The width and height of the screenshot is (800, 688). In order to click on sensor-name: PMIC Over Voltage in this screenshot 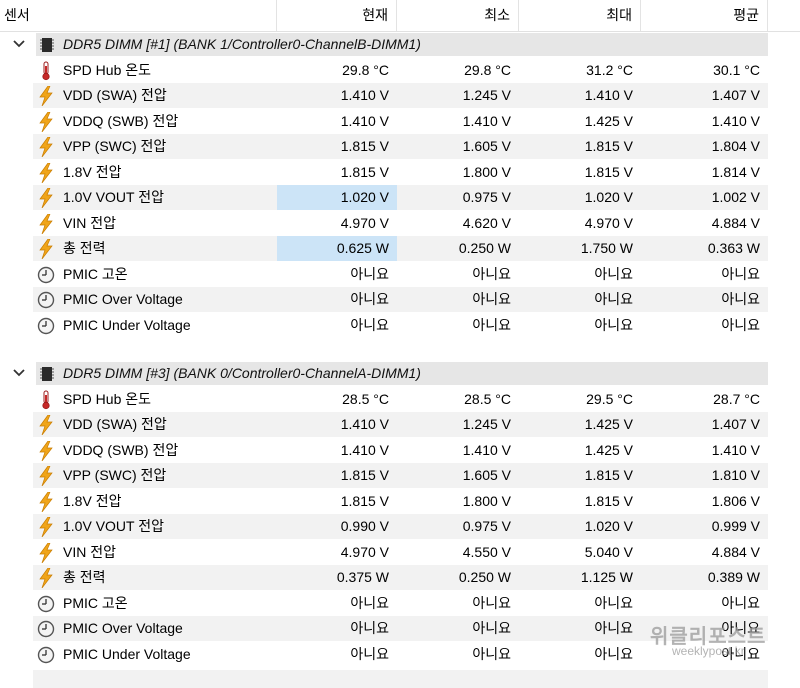, I will do `click(123, 628)`.